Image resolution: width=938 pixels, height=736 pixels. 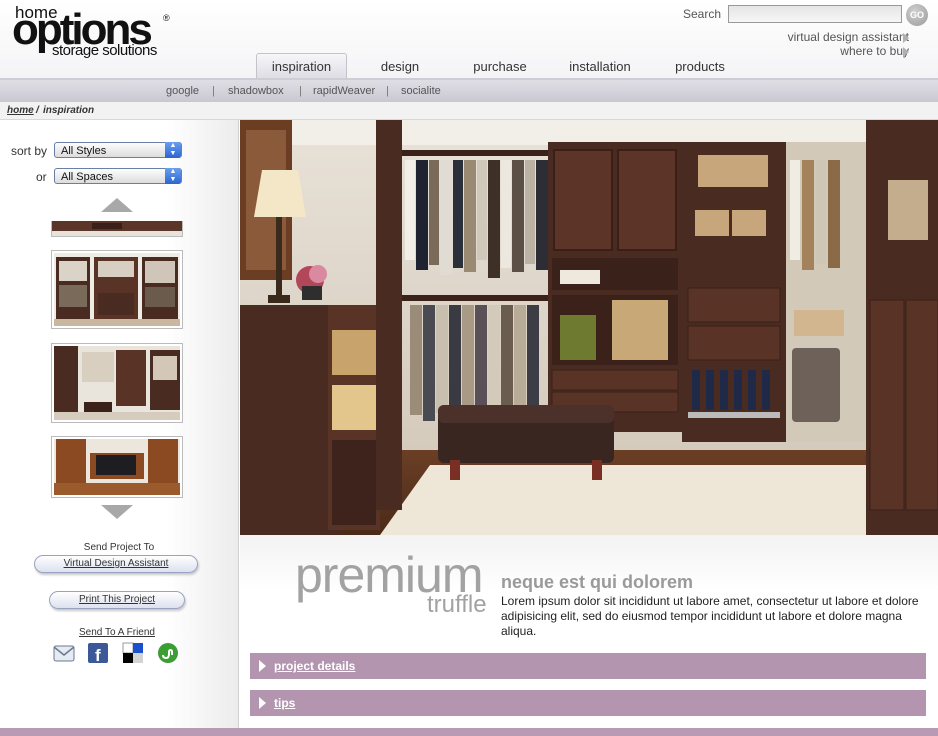 I want to click on where-to-buy-label: where to buy, so click(x=874, y=51).